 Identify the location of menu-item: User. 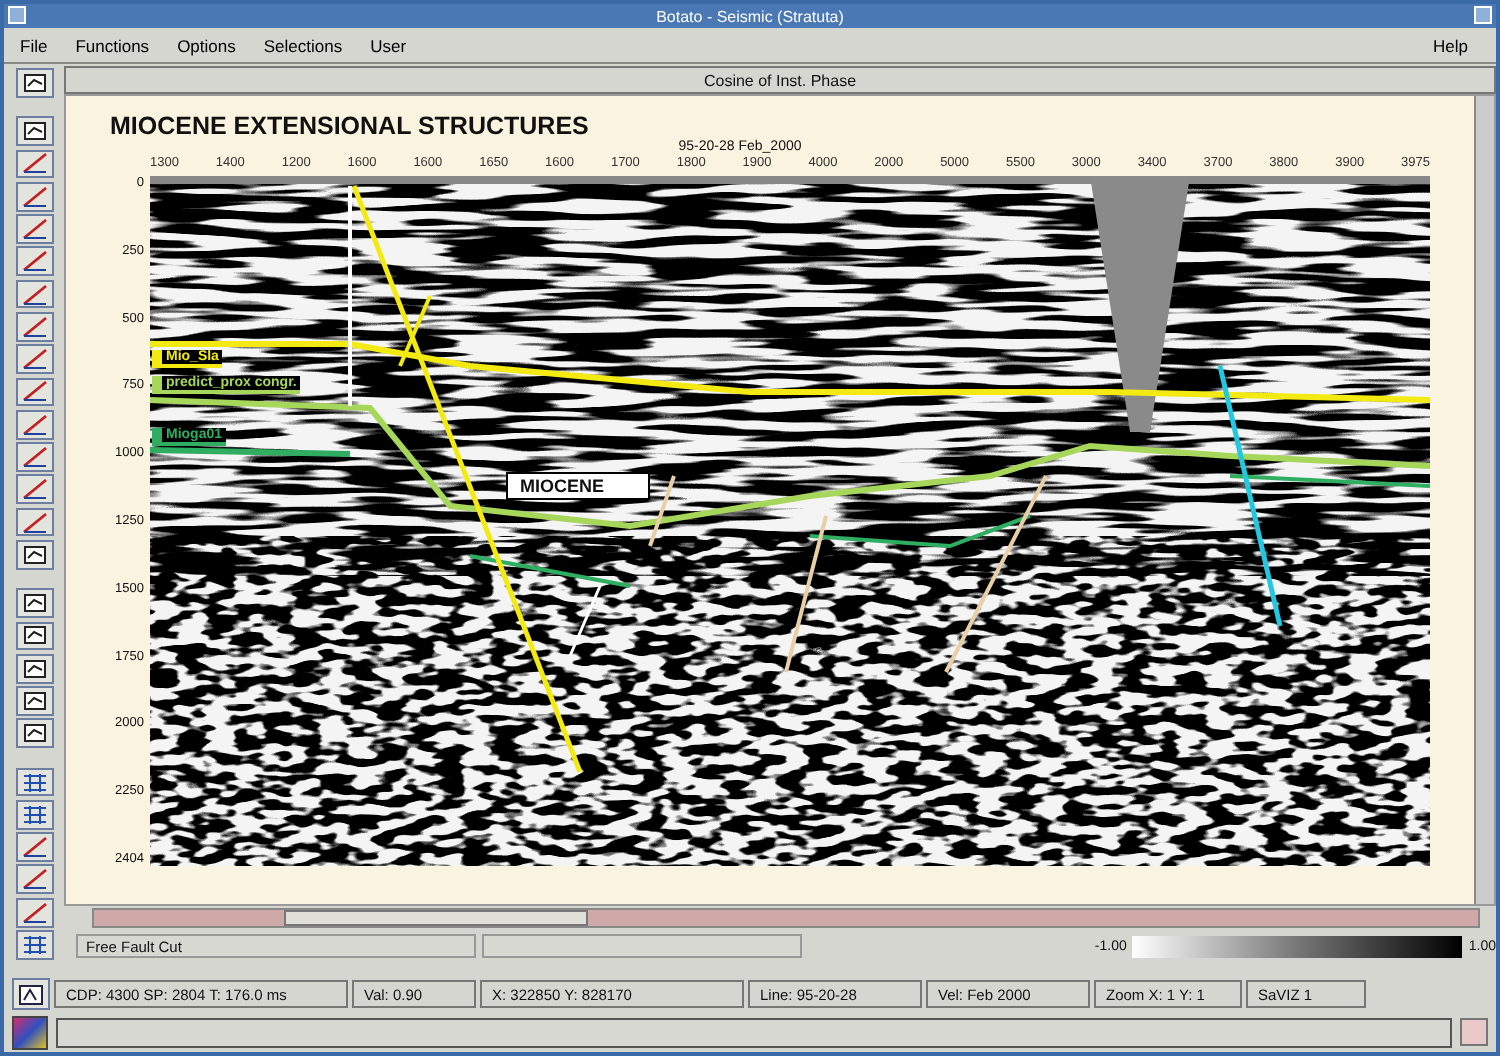
(394, 45).